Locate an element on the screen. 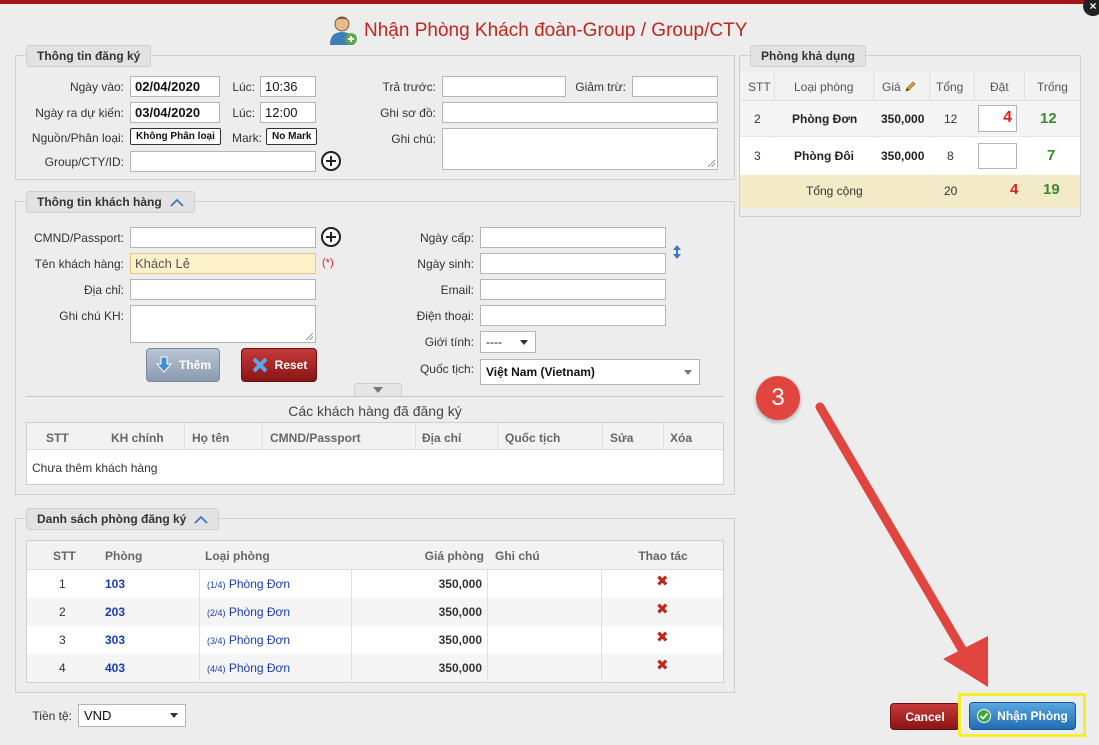 The image size is (1099, 745). col-header: Tổng is located at coordinates (950, 87).